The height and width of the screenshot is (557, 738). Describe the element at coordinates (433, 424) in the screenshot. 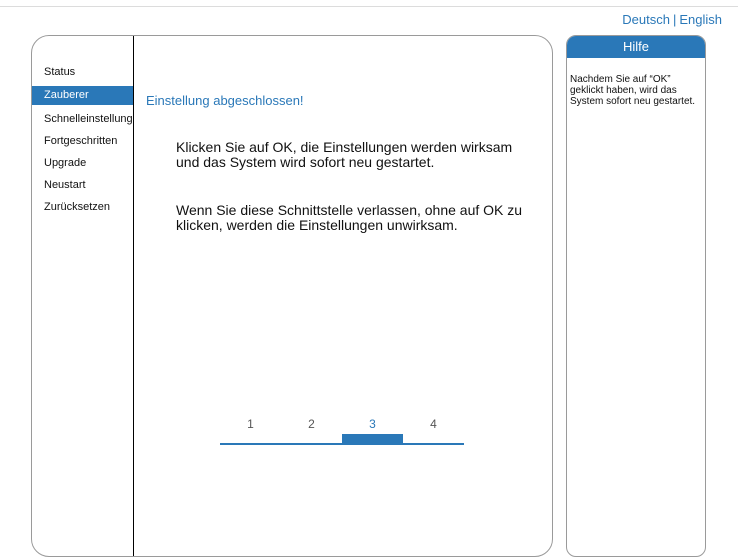

I see `step-4-label: 4` at that location.